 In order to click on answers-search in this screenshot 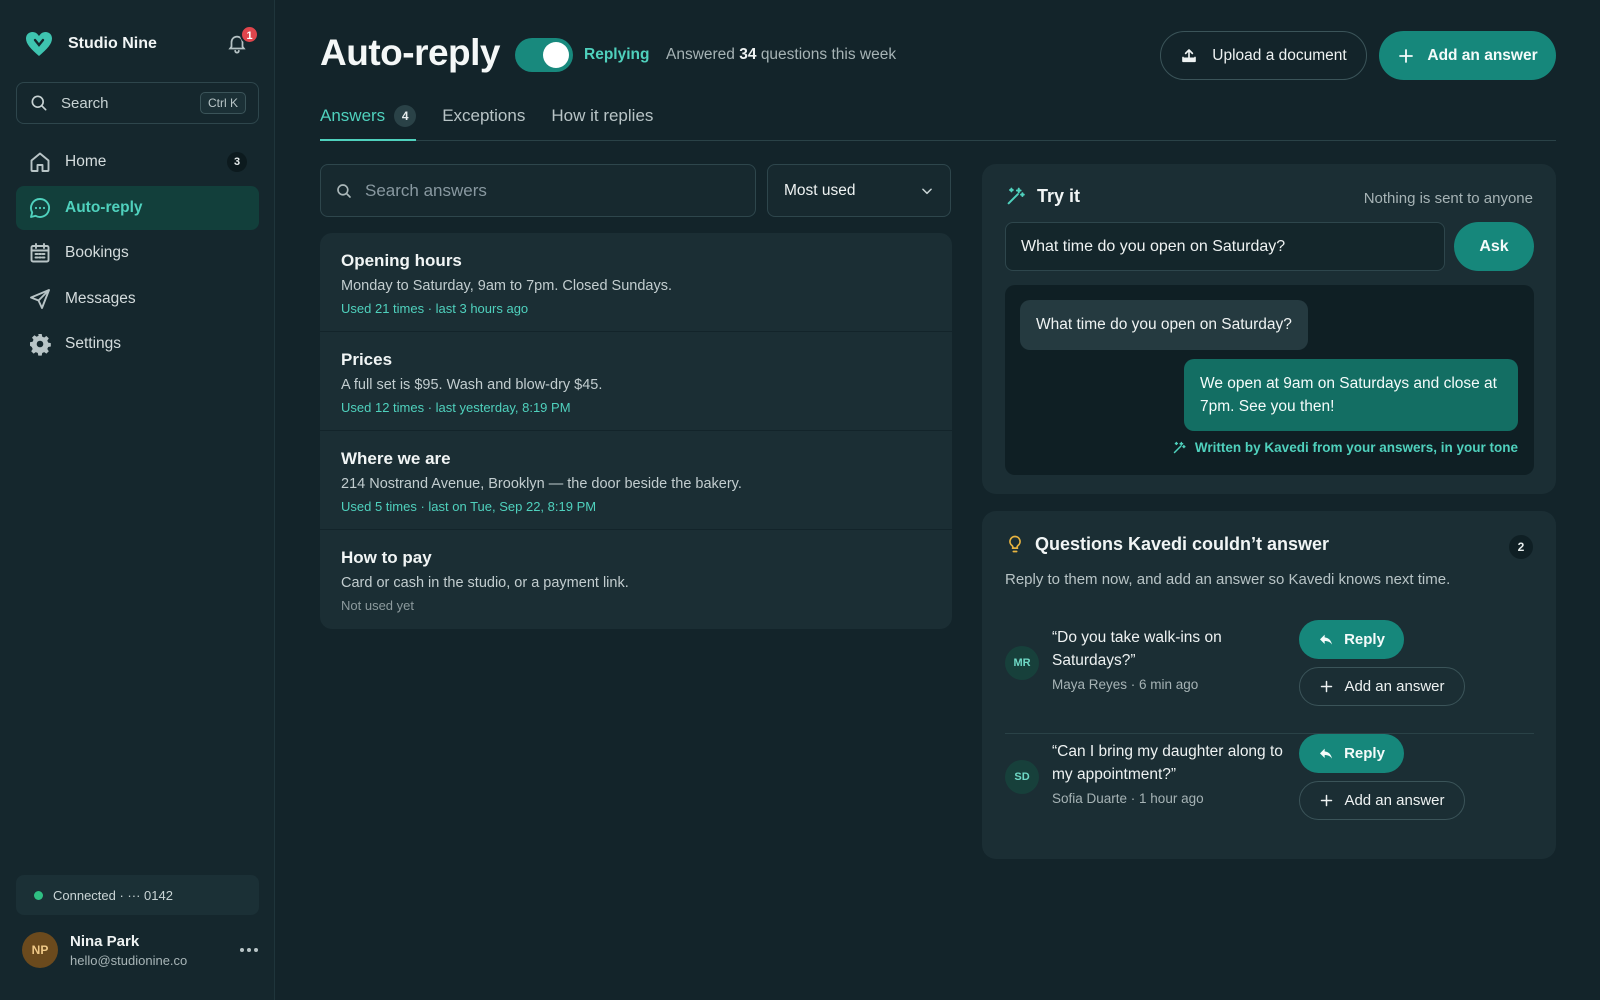, I will do `click(538, 190)`.